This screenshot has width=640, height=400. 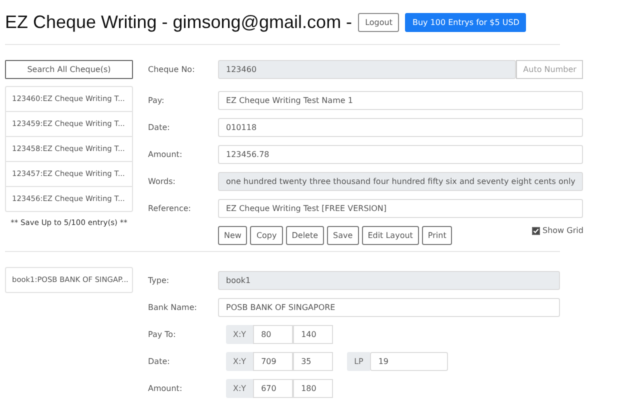 What do you see at coordinates (178, 22) in the screenshot?
I see `page-title: EZ Cheque Writing - gimsong@gmail.com -` at bounding box center [178, 22].